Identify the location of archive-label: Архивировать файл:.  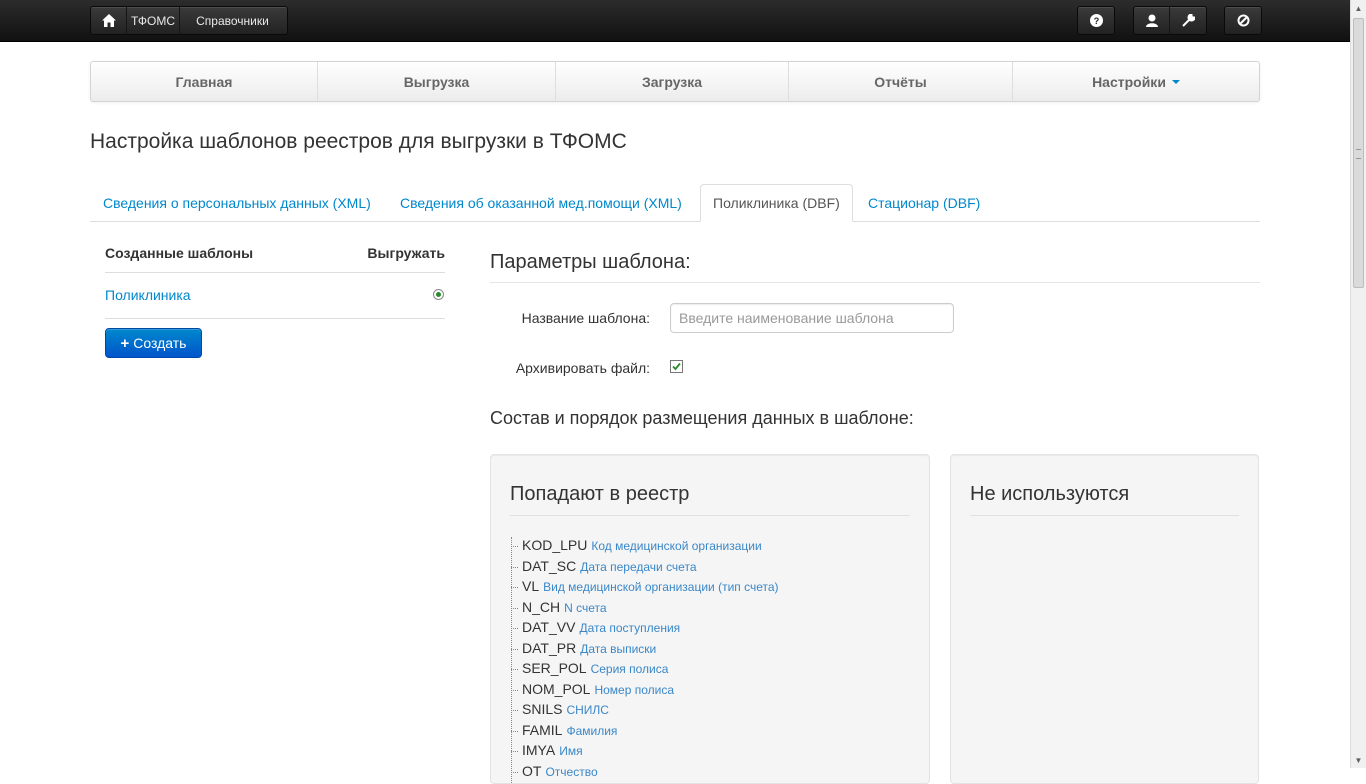
(582, 368).